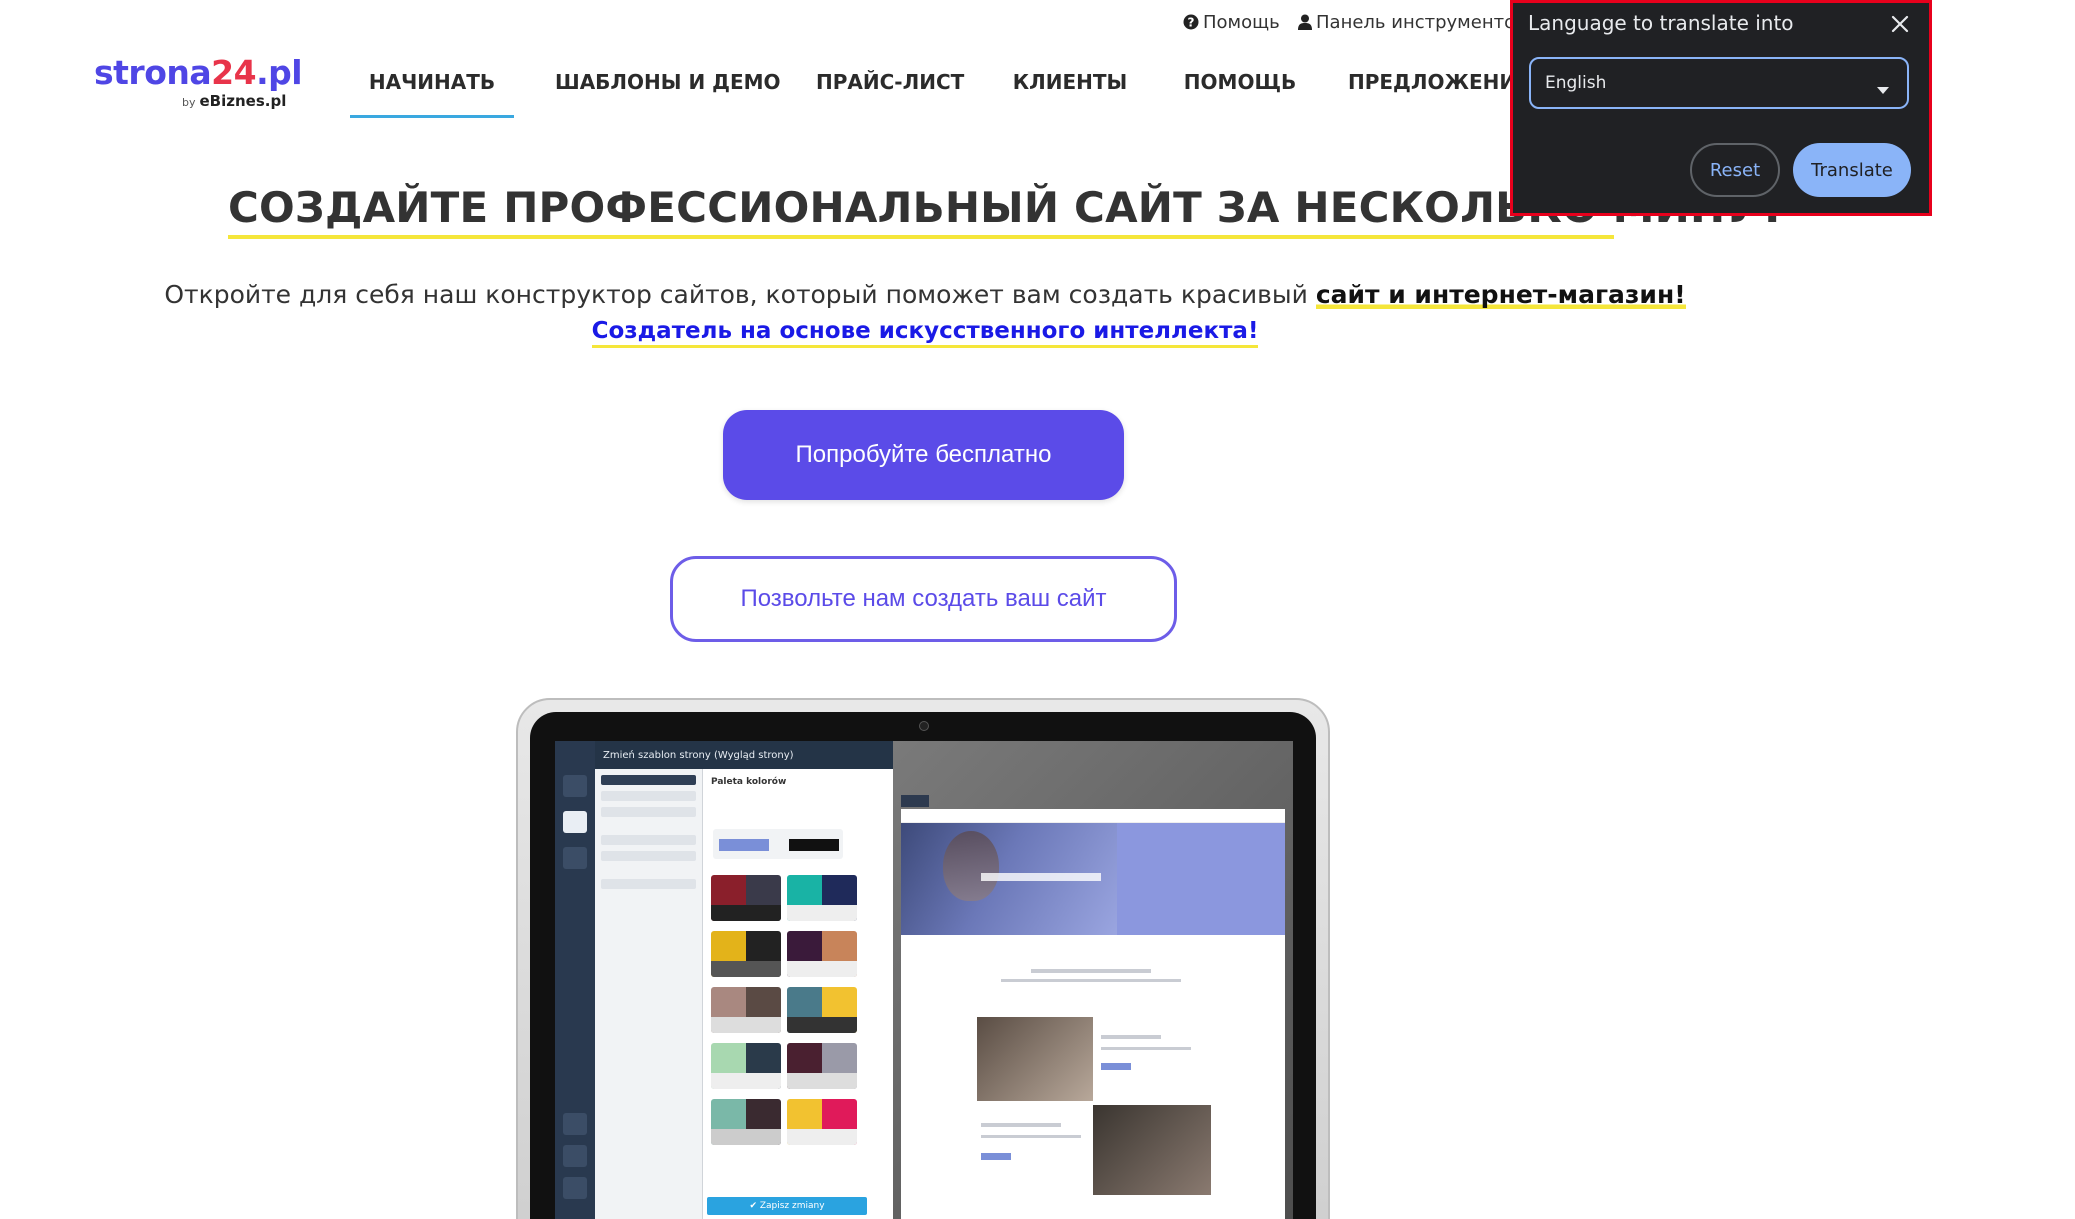 This screenshot has height=1219, width=2075. I want to click on dropdown-arrow-icon, so click(1883, 89).